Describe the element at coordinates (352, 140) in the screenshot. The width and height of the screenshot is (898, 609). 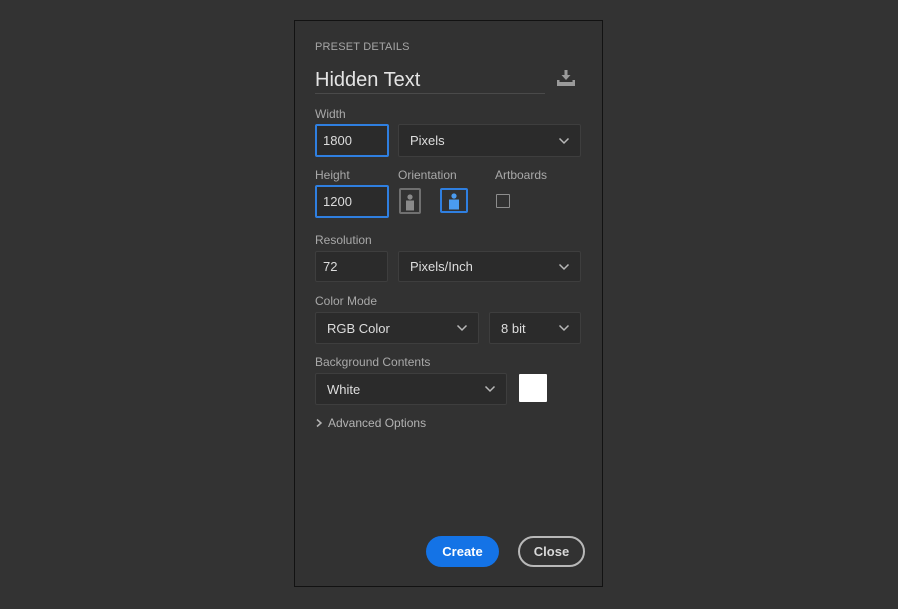
I see `width-input` at that location.